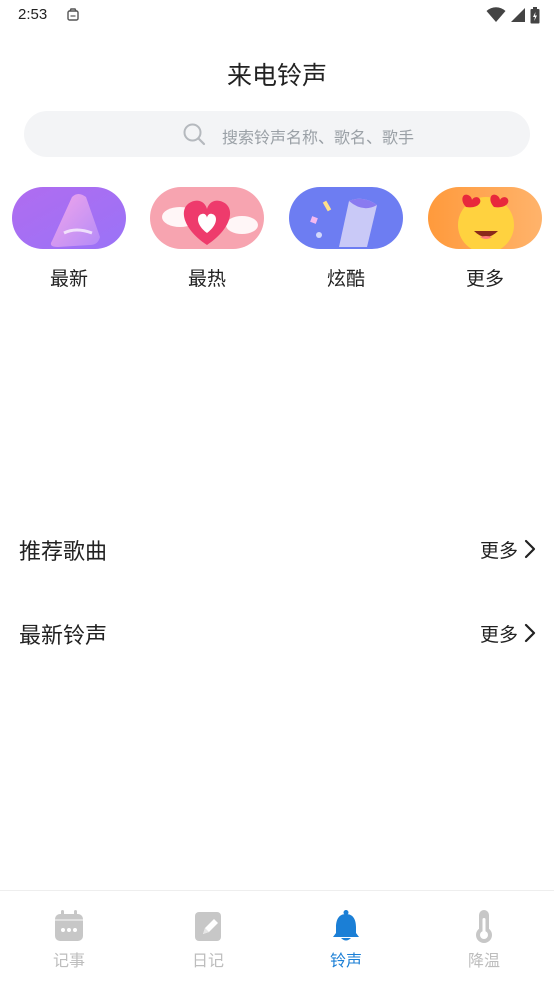 This screenshot has height=985, width=554. What do you see at coordinates (33, 14) in the screenshot?
I see `status-time: 2:53` at bounding box center [33, 14].